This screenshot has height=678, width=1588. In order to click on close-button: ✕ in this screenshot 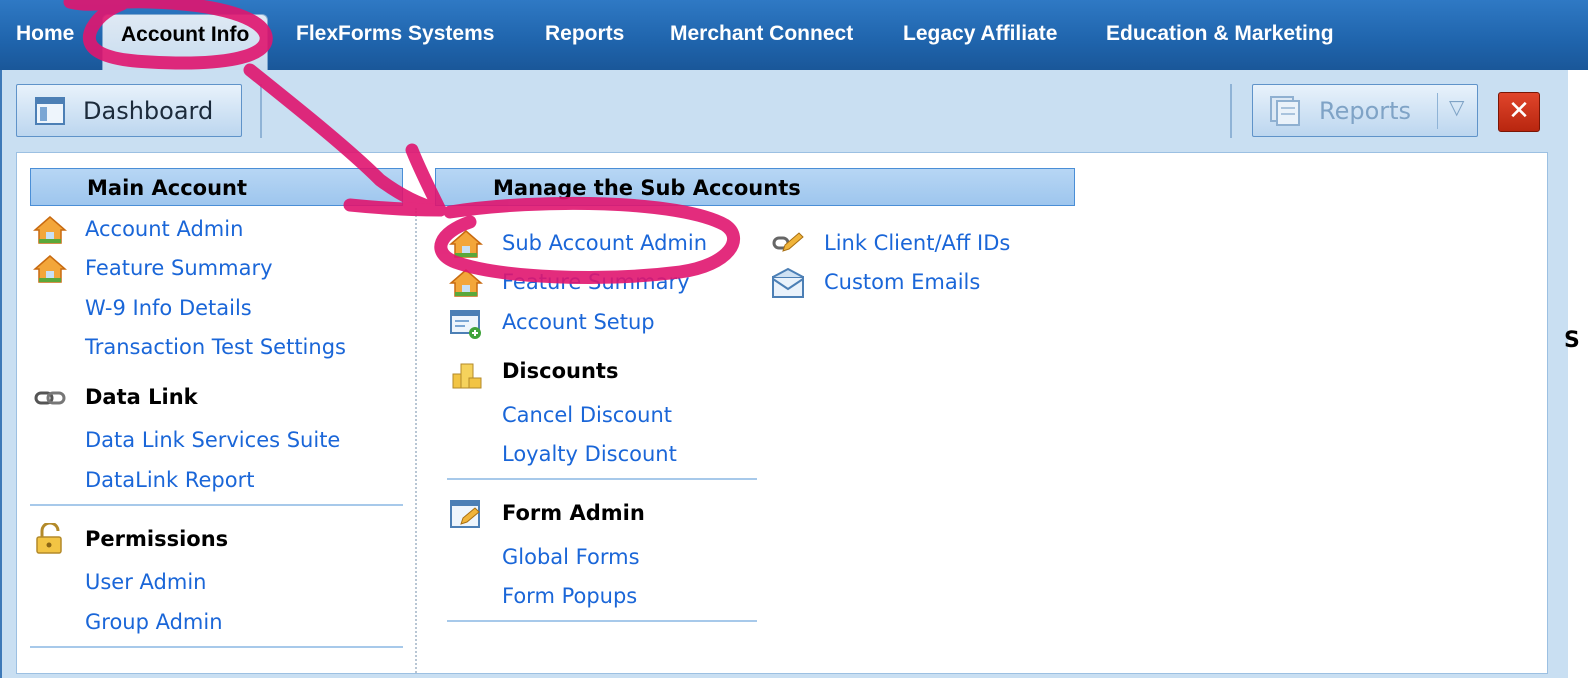, I will do `click(1519, 112)`.